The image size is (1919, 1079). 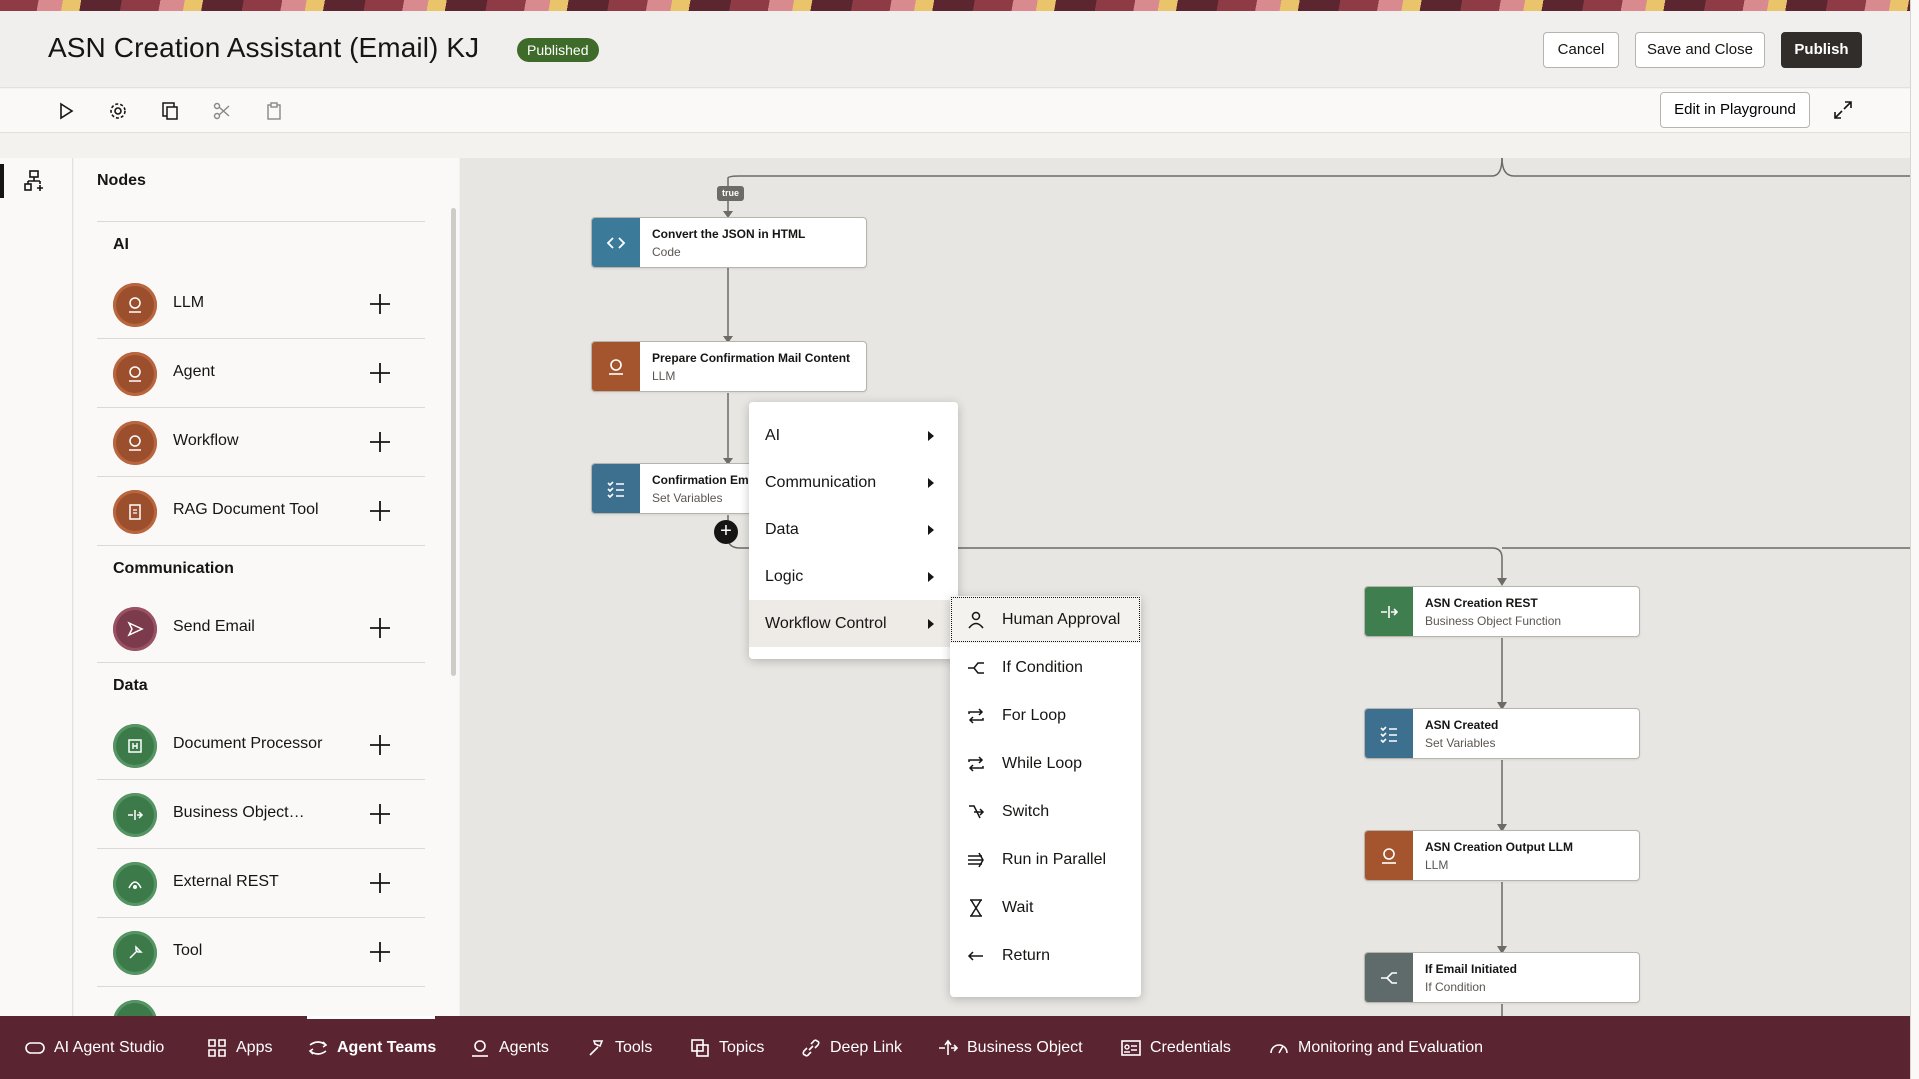 What do you see at coordinates (135, 629) in the screenshot?
I see `send-icon` at bounding box center [135, 629].